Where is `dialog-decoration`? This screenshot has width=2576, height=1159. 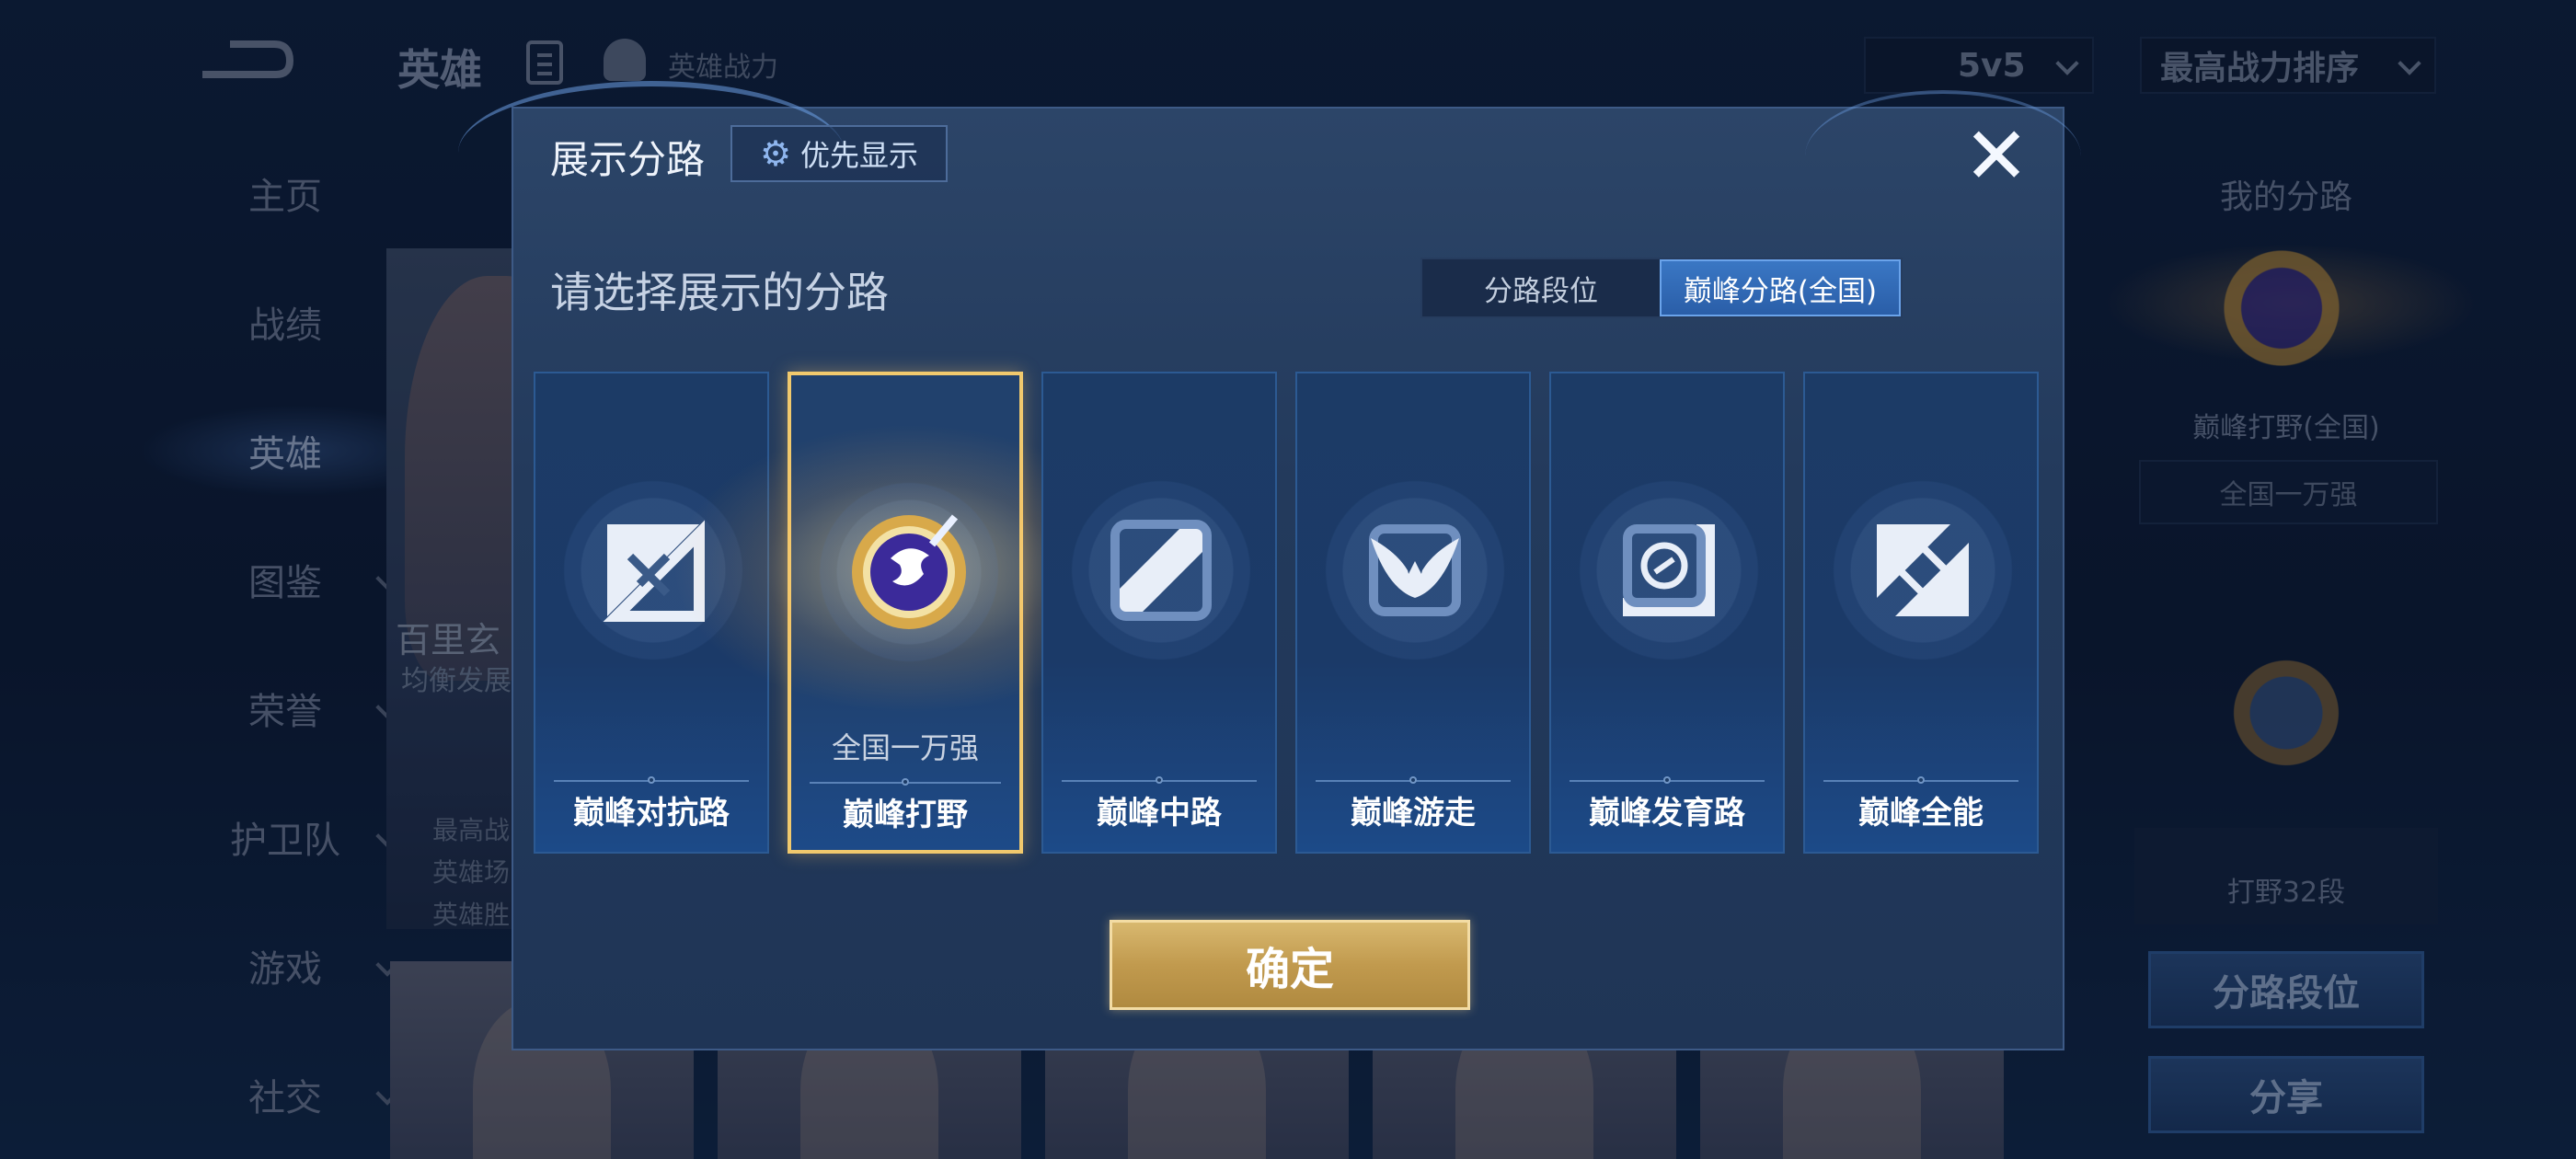
dialog-decoration is located at coordinates (1943, 156).